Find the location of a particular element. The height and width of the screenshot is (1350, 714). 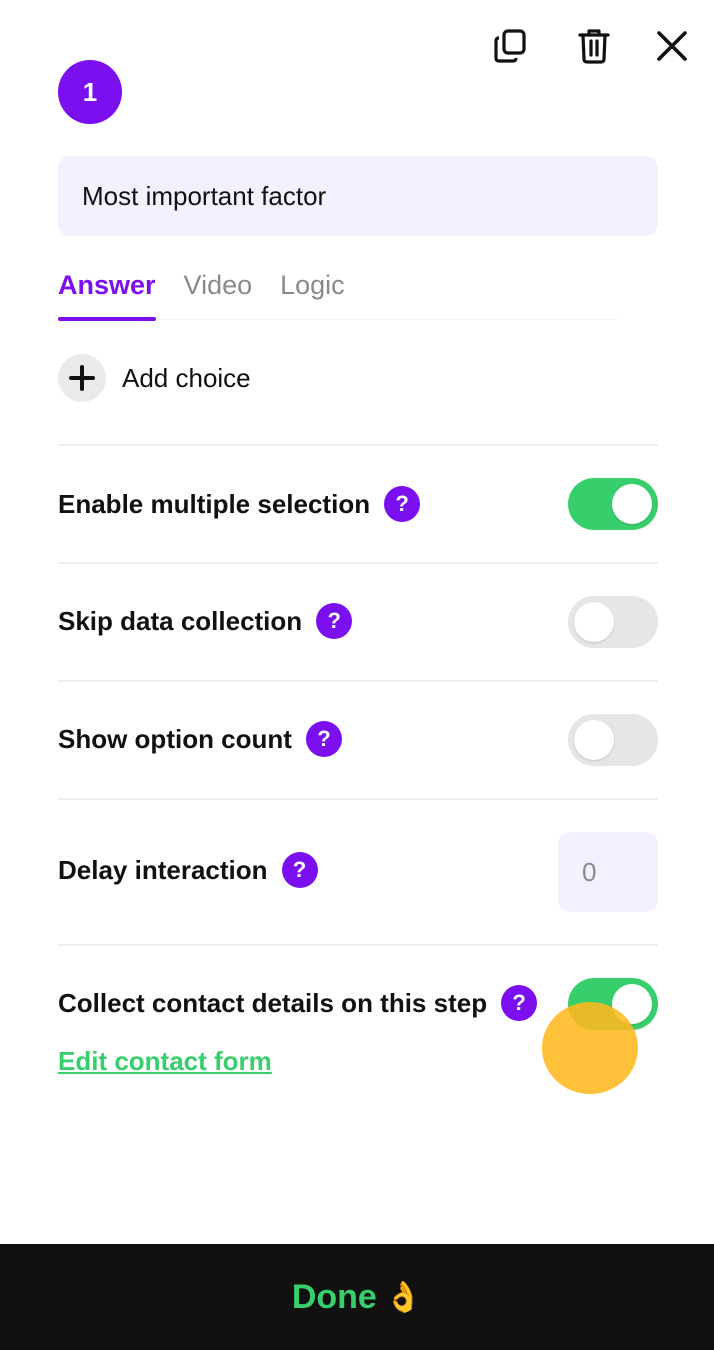

question-title-input is located at coordinates (358, 196).